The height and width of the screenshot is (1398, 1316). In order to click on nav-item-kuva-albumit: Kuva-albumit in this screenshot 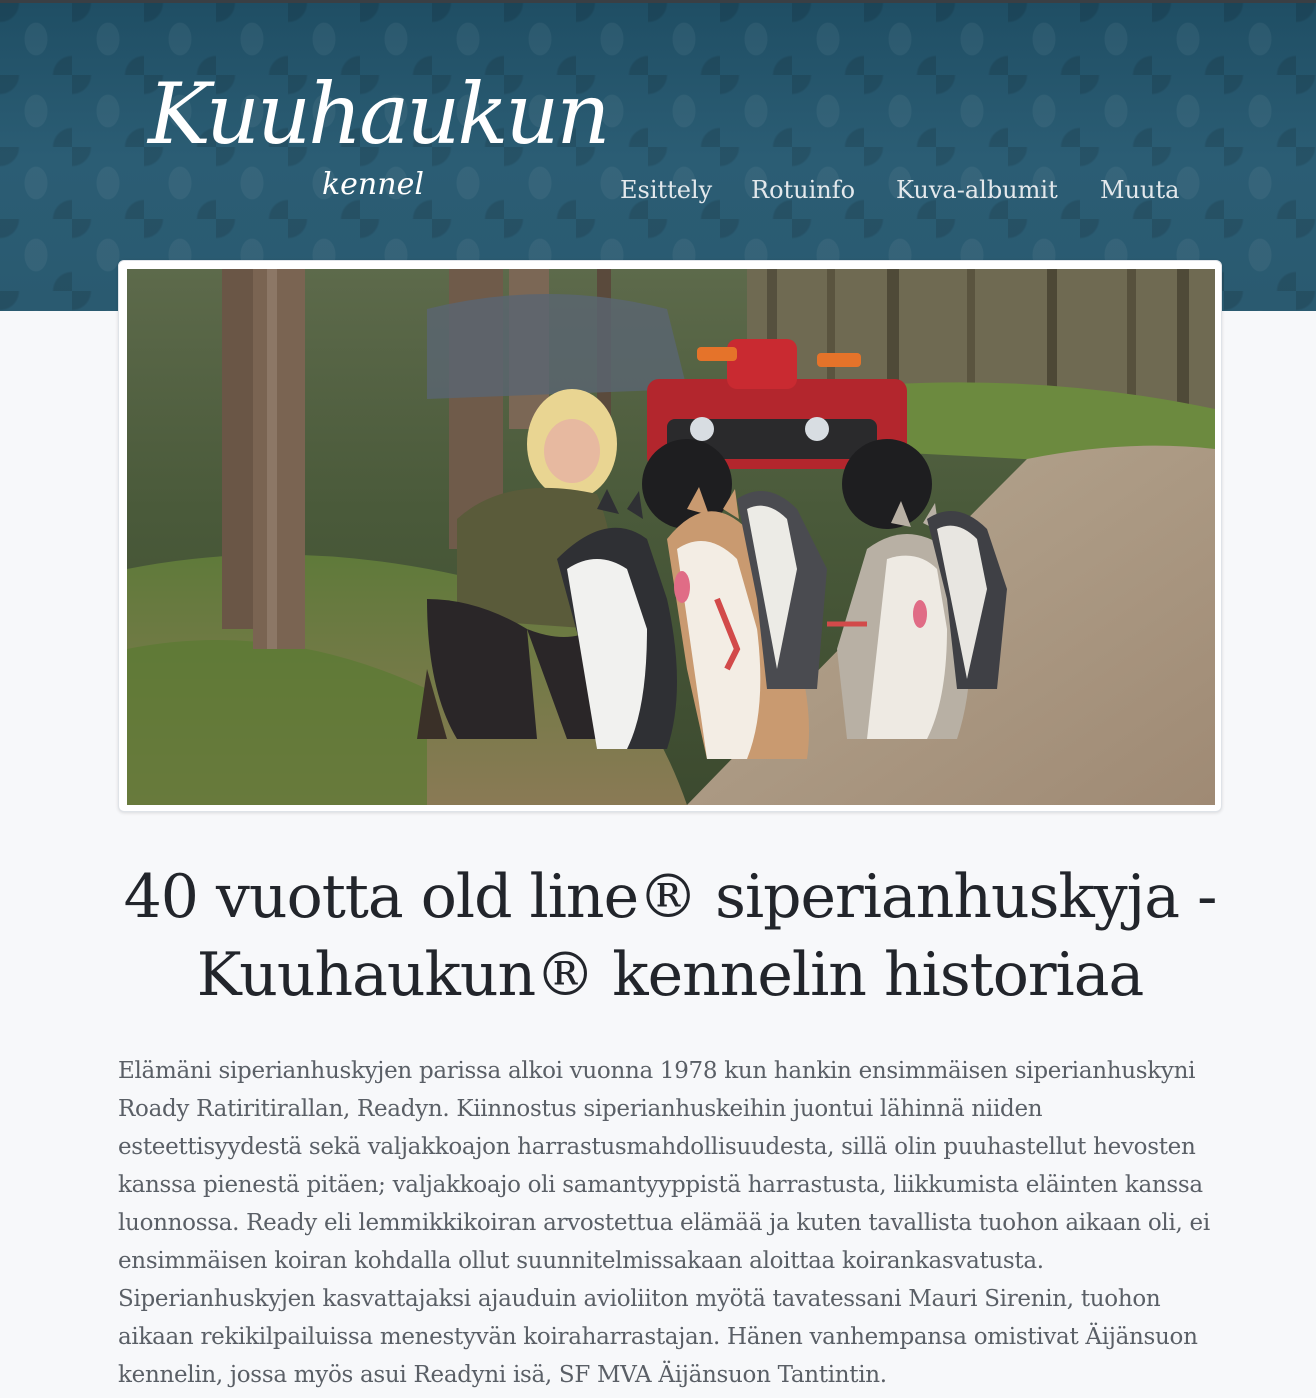, I will do `click(977, 190)`.